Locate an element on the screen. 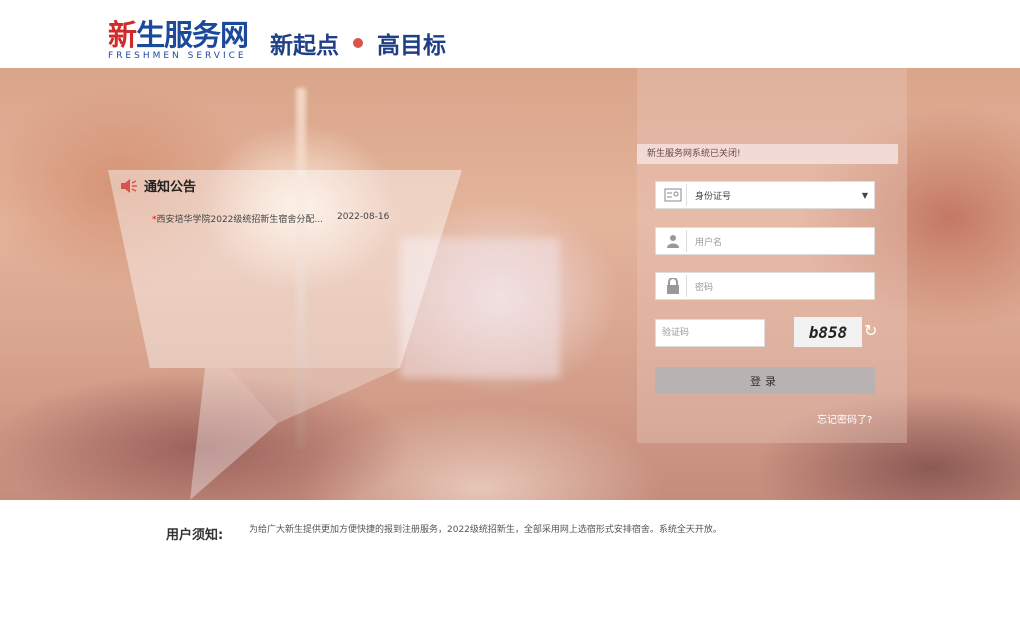 This screenshot has width=1020, height=634. refresh-icon: ↻ is located at coordinates (870, 330).